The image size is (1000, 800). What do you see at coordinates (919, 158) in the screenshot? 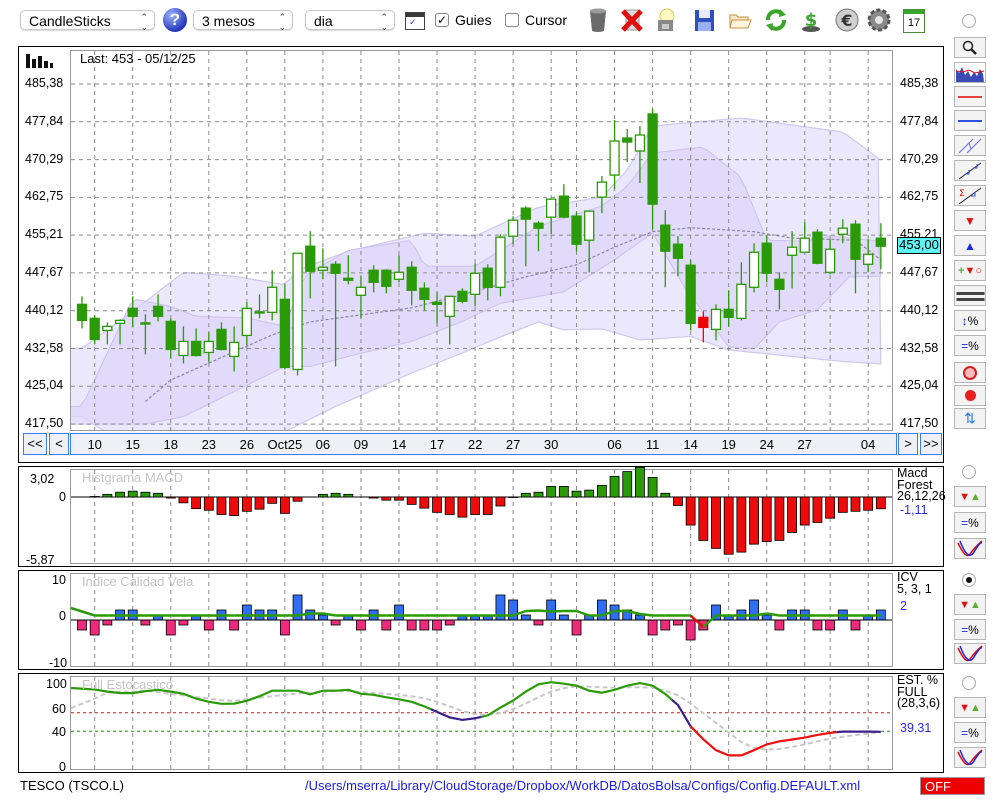
I see `price-axis-label-right: 470,29` at bounding box center [919, 158].